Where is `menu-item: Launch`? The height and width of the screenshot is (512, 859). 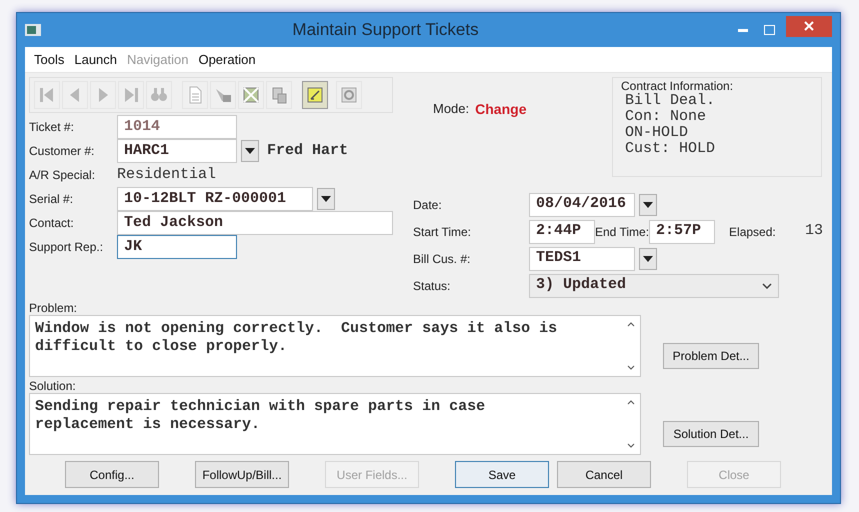
menu-item: Launch is located at coordinates (95, 60).